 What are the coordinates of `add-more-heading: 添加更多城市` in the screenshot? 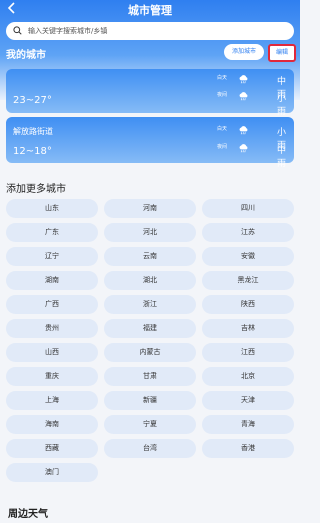 It's located at (36, 189).